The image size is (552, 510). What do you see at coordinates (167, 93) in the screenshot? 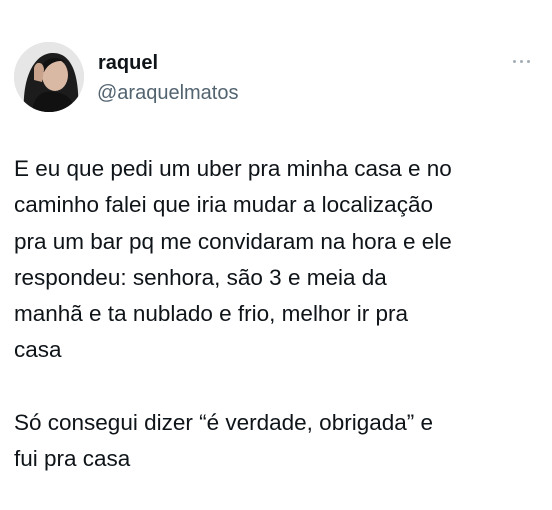
I see `user-handle: @araquelmatos` at bounding box center [167, 93].